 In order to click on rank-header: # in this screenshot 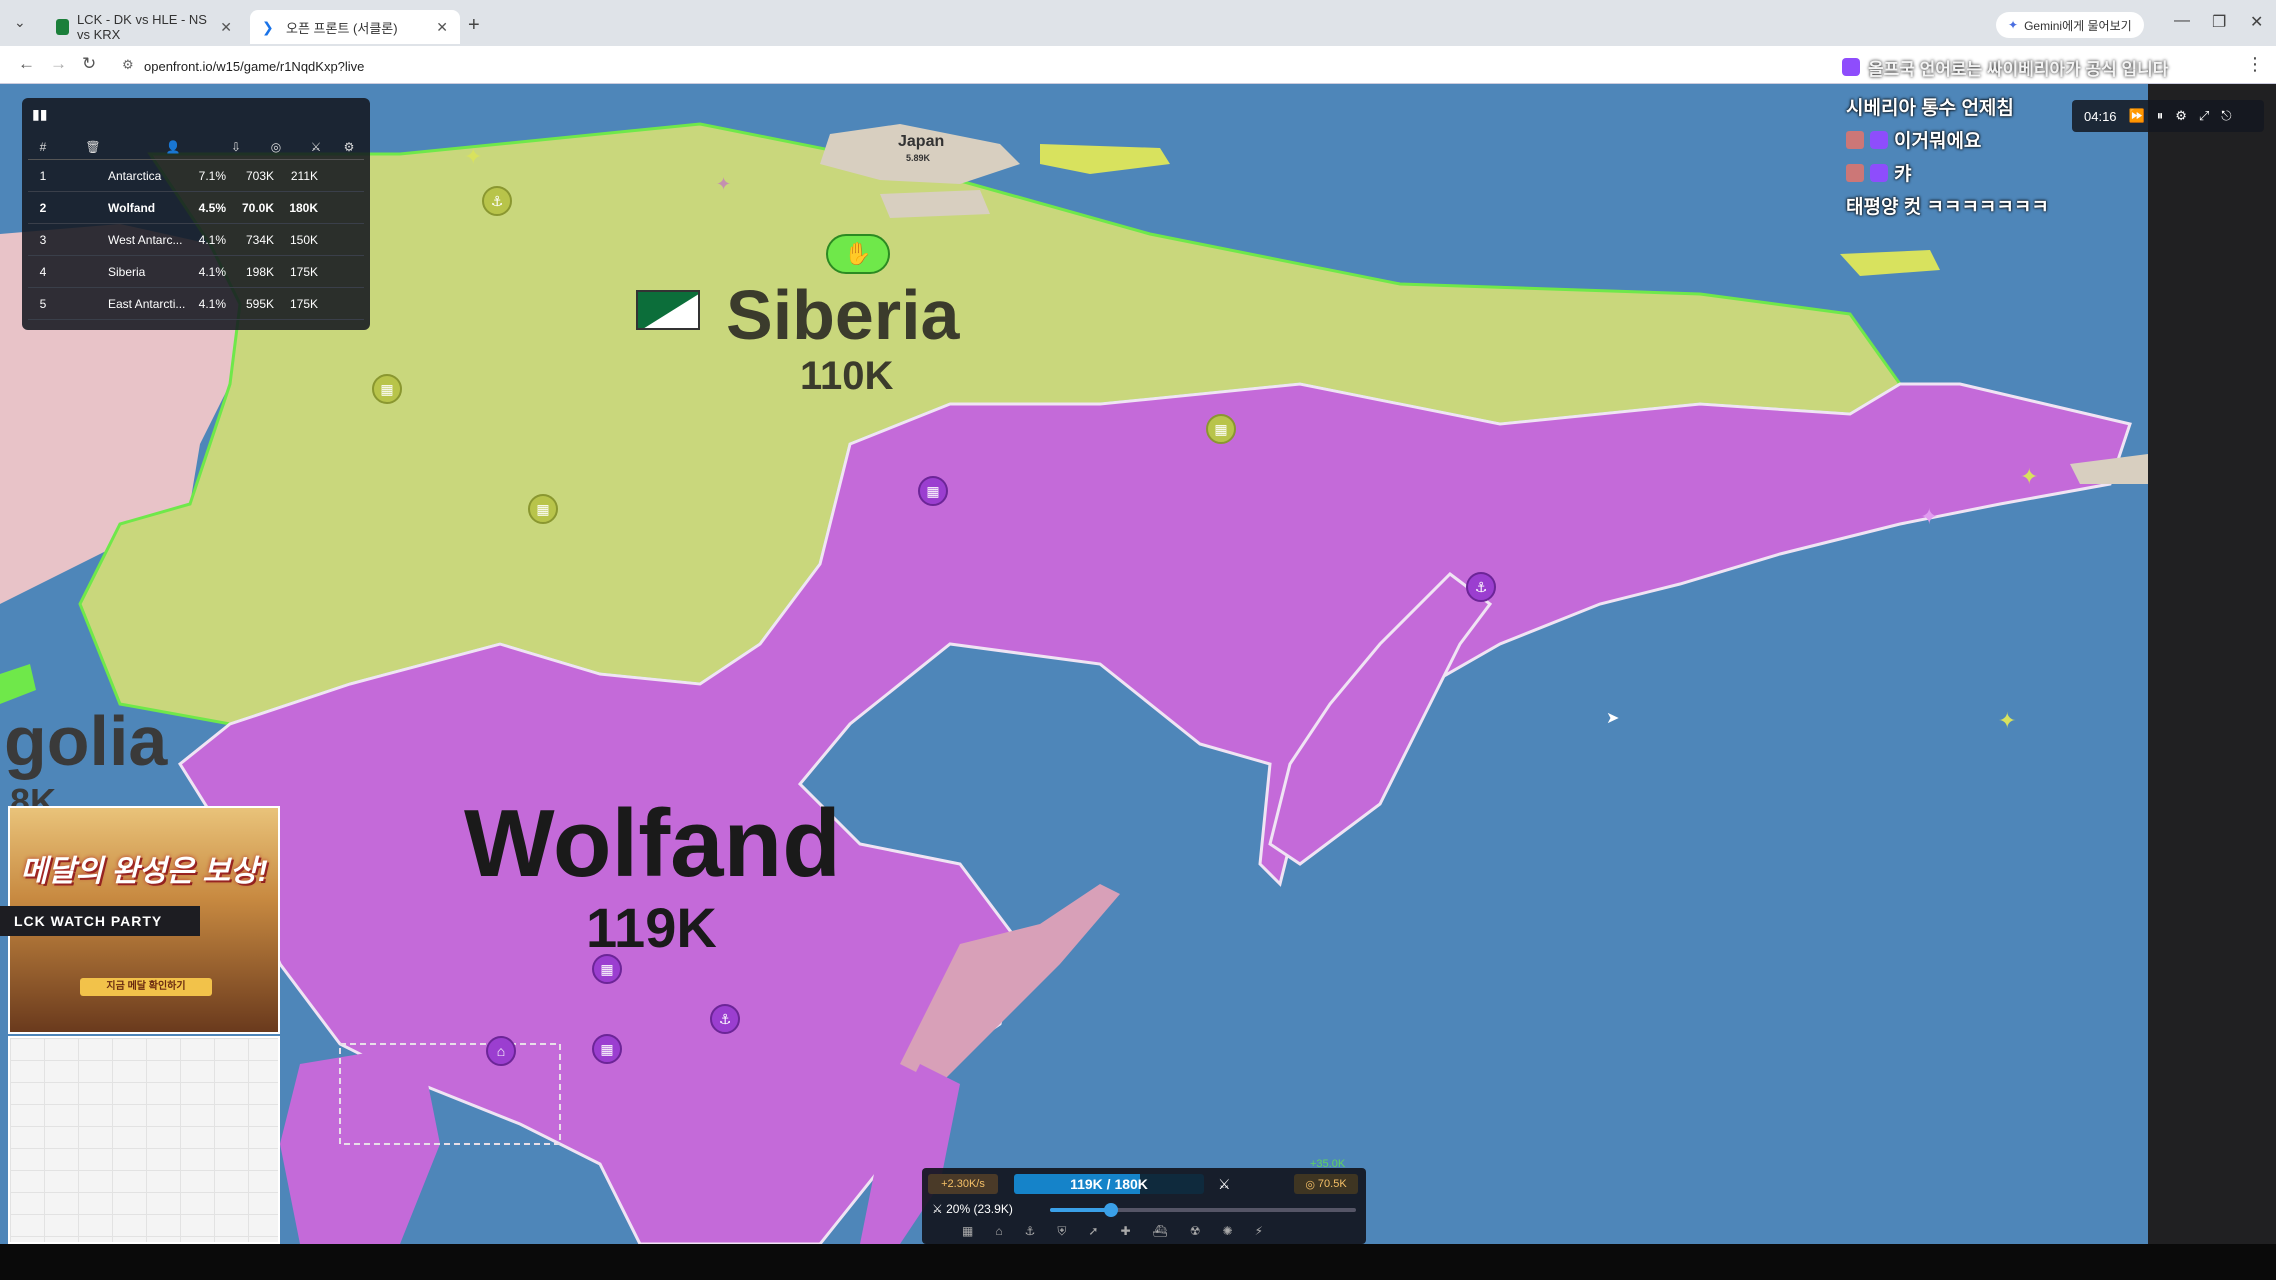, I will do `click(43, 147)`.